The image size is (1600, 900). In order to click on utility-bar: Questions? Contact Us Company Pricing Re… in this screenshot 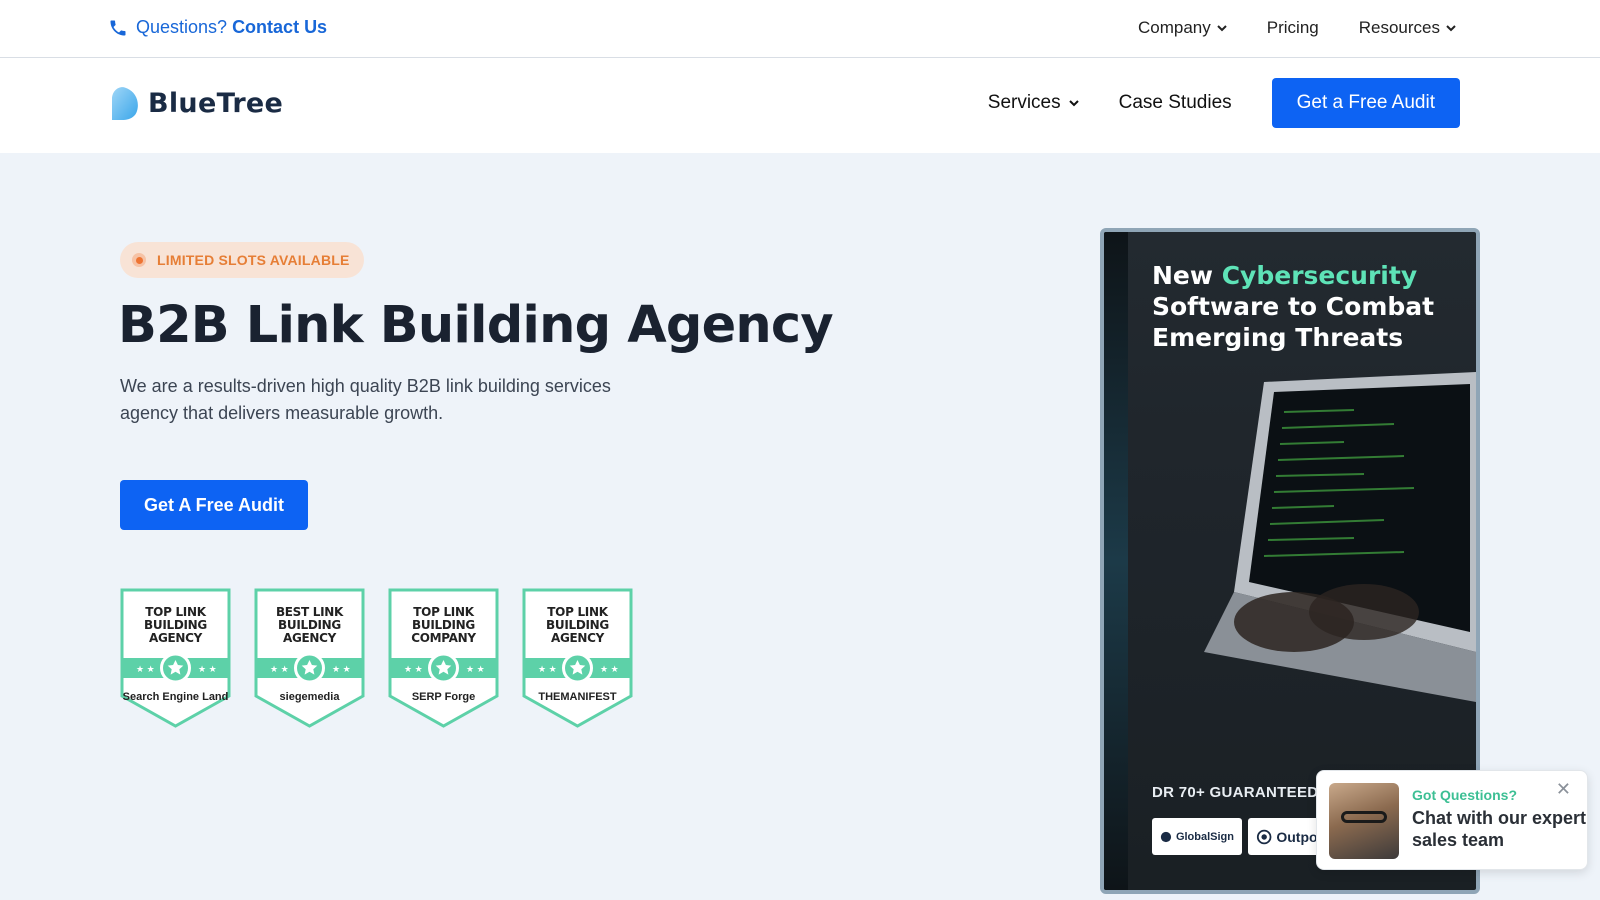, I will do `click(800, 29)`.